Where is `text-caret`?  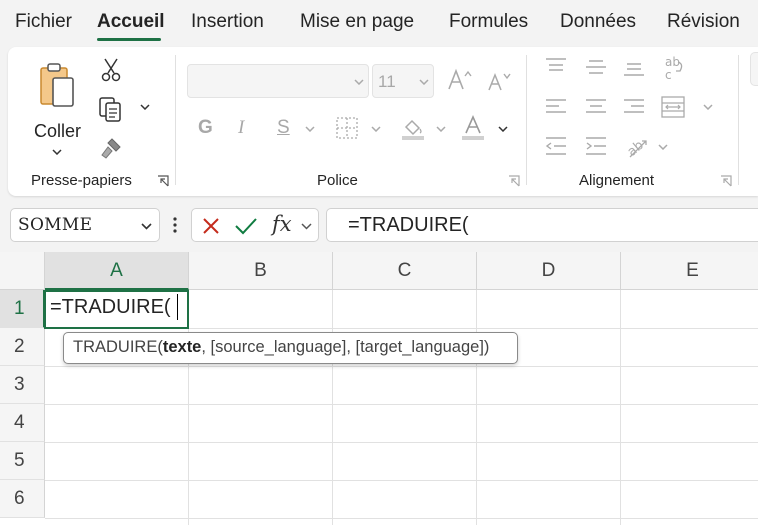 text-caret is located at coordinates (177, 307).